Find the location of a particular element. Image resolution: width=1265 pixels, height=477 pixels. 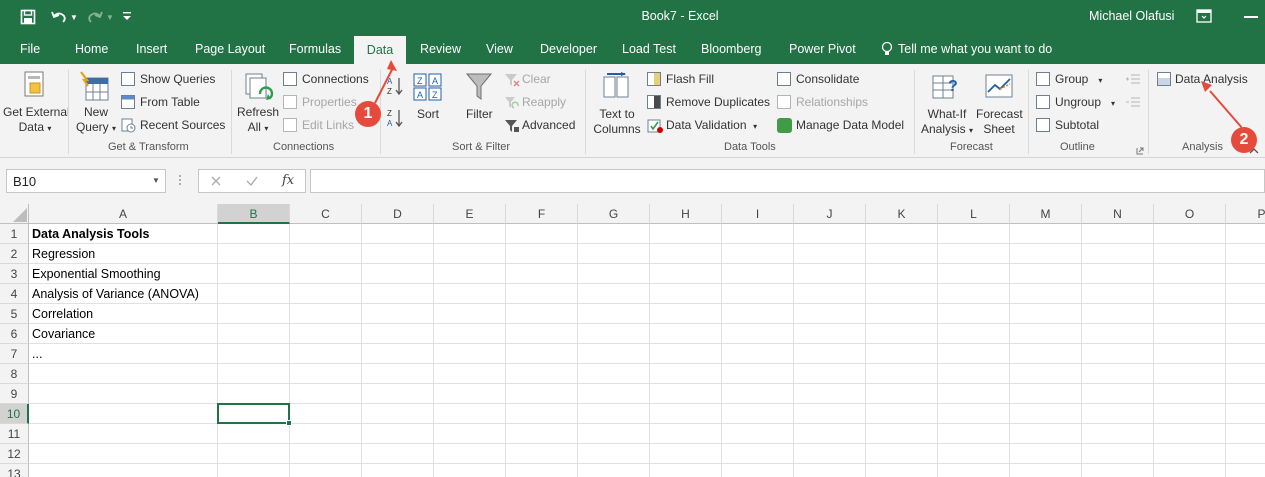

cell-a3: Exponential Smoothing is located at coordinates (95, 274).